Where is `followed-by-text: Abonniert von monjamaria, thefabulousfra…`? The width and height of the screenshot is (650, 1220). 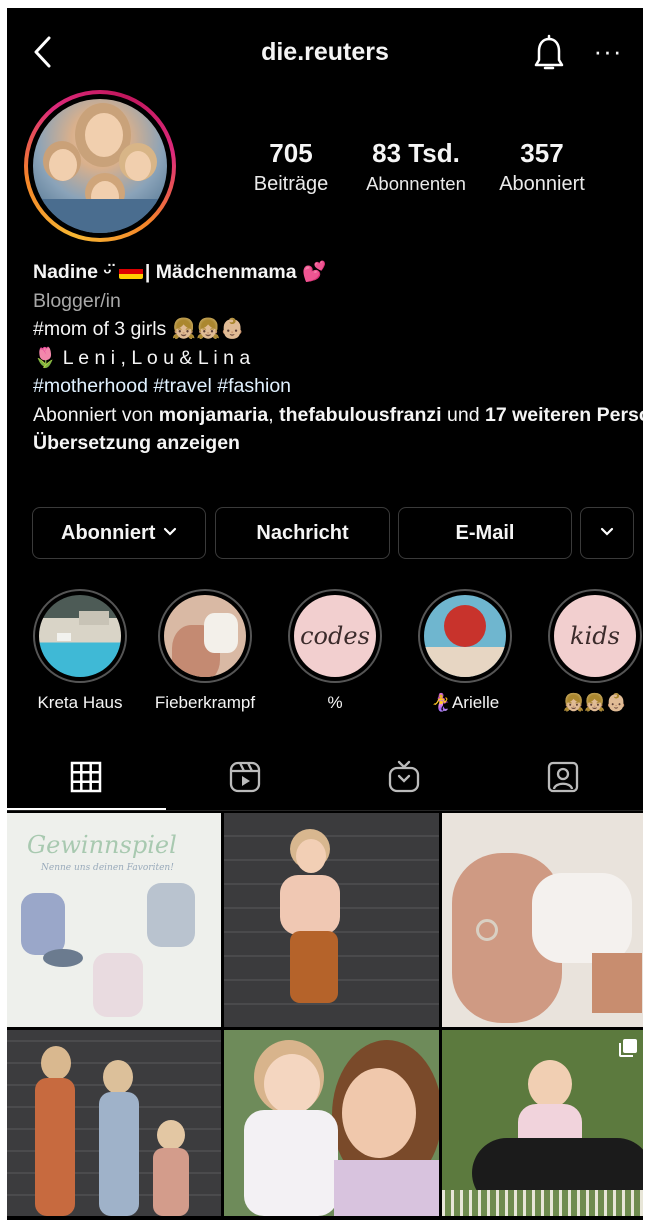 followed-by-text: Abonniert von monjamaria, thefabulousfra… is located at coordinates (338, 415).